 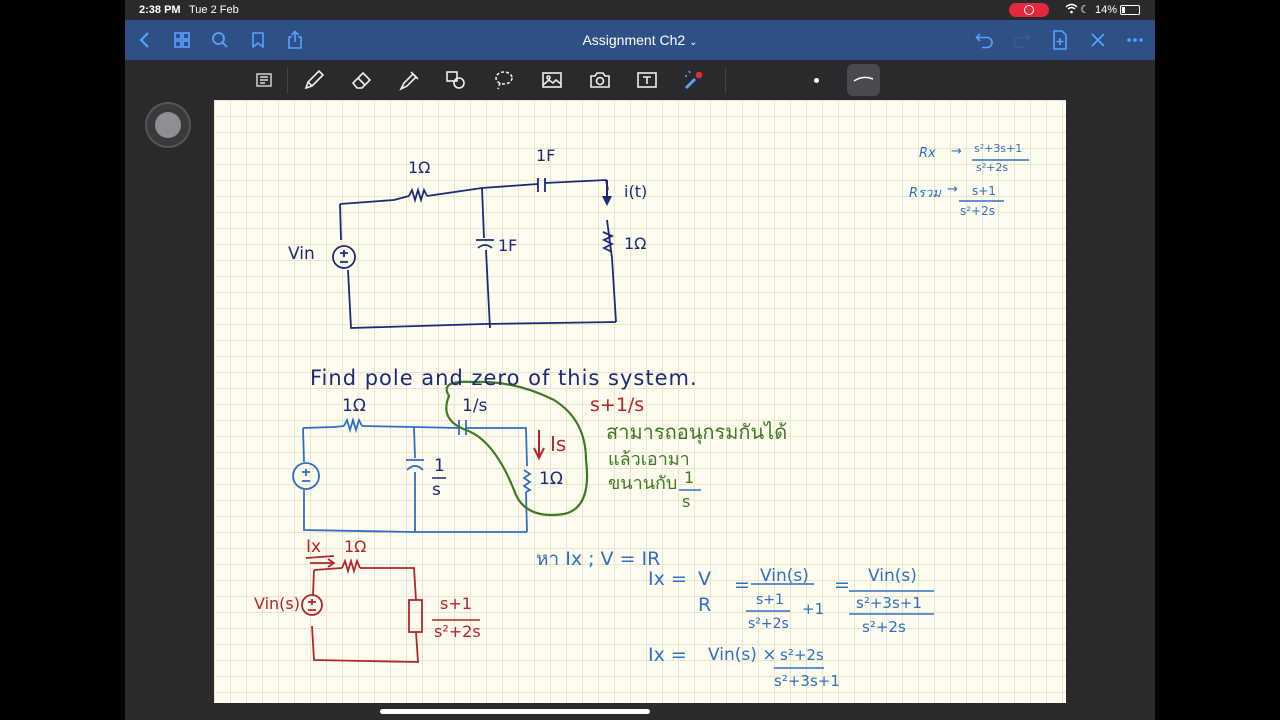 What do you see at coordinates (813, 609) in the screenshot?
I see `plus-one: +1` at bounding box center [813, 609].